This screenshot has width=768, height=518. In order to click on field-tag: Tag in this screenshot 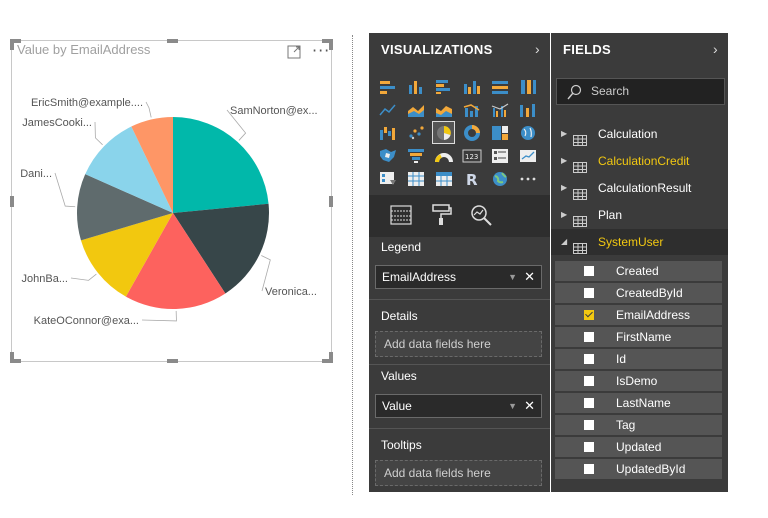, I will do `click(638, 425)`.